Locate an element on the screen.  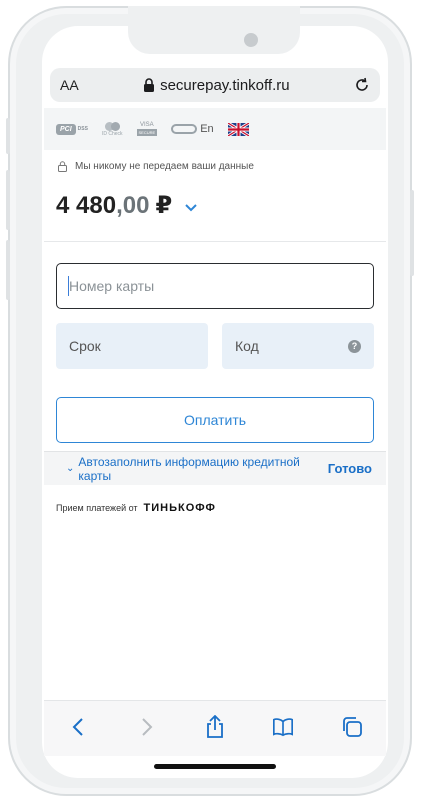
amount-whole: 4 480,00 is located at coordinates (103, 205).